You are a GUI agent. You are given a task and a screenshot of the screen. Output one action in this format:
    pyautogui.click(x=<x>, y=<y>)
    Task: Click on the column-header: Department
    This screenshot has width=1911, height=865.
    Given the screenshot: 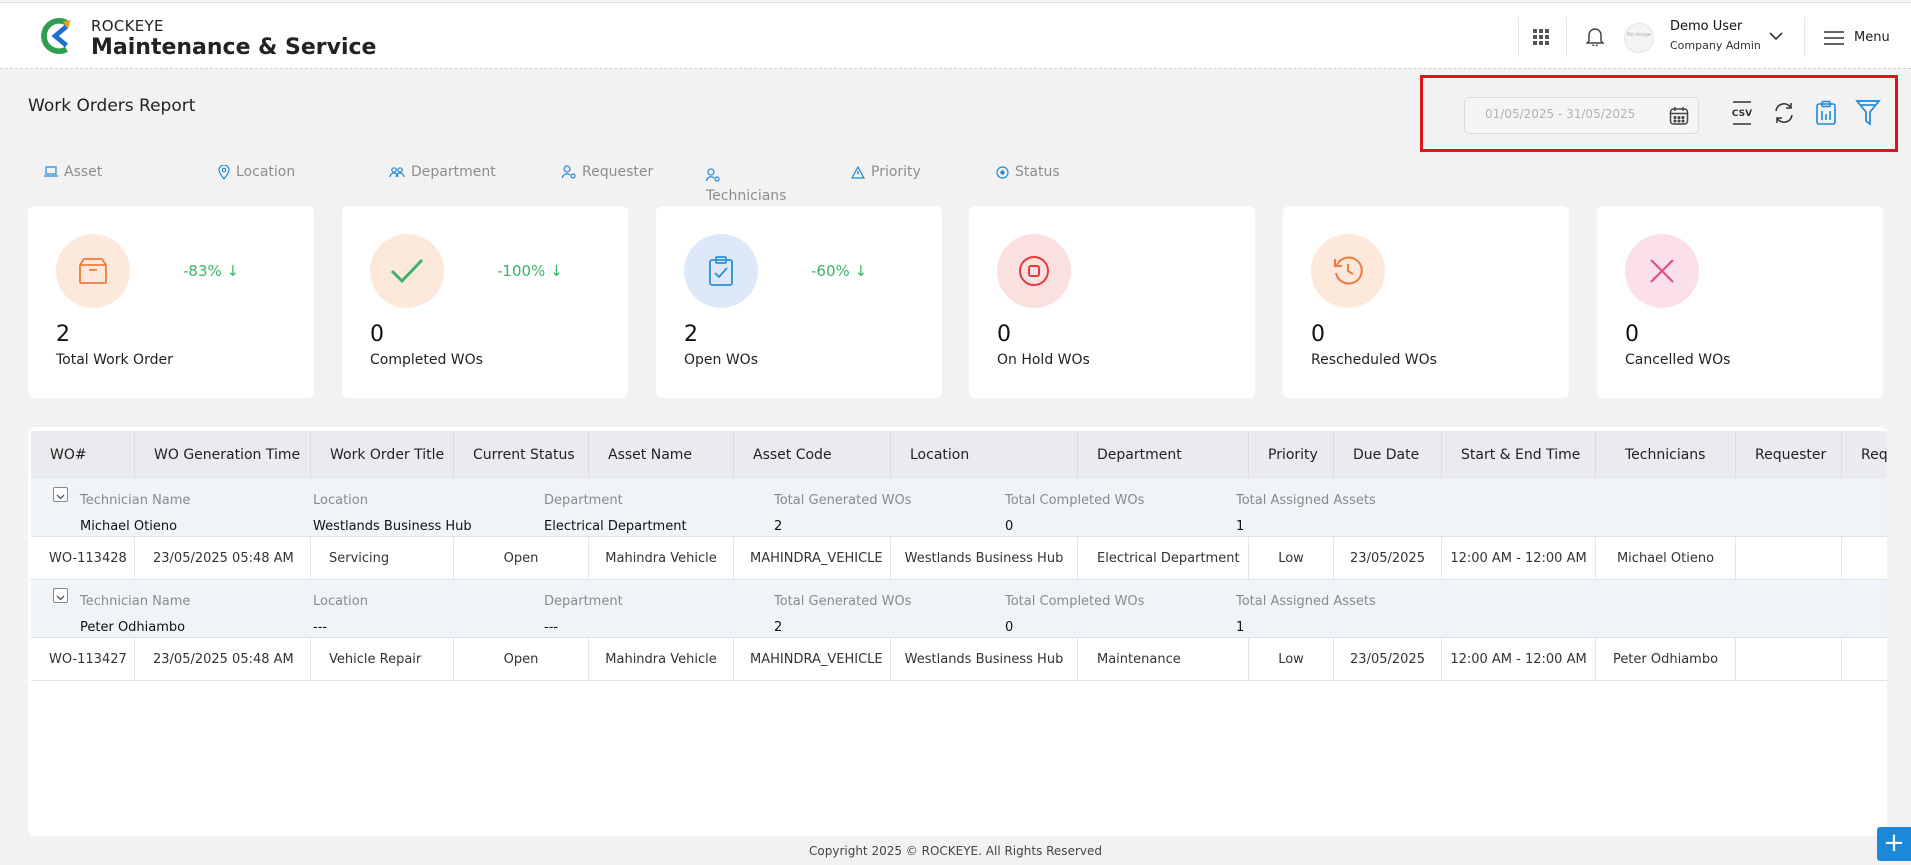 What is the action you would take?
    pyautogui.click(x=1163, y=455)
    